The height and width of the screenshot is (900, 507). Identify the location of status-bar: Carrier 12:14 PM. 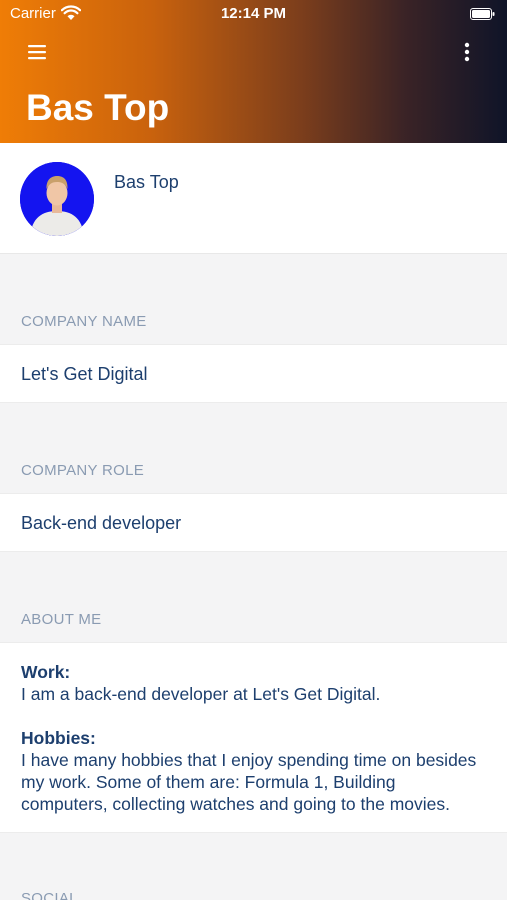
(253, 14).